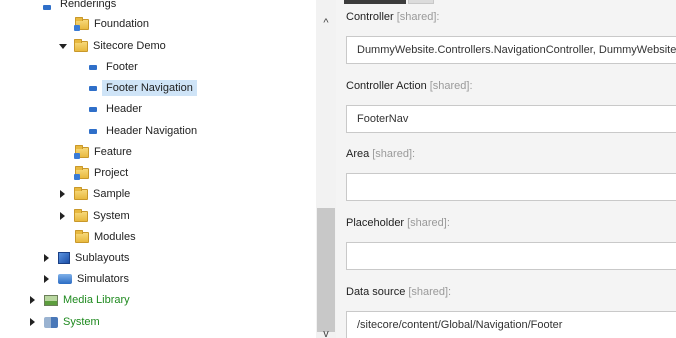 This screenshot has height=338, width=676. I want to click on simulator-icon, so click(65, 279).